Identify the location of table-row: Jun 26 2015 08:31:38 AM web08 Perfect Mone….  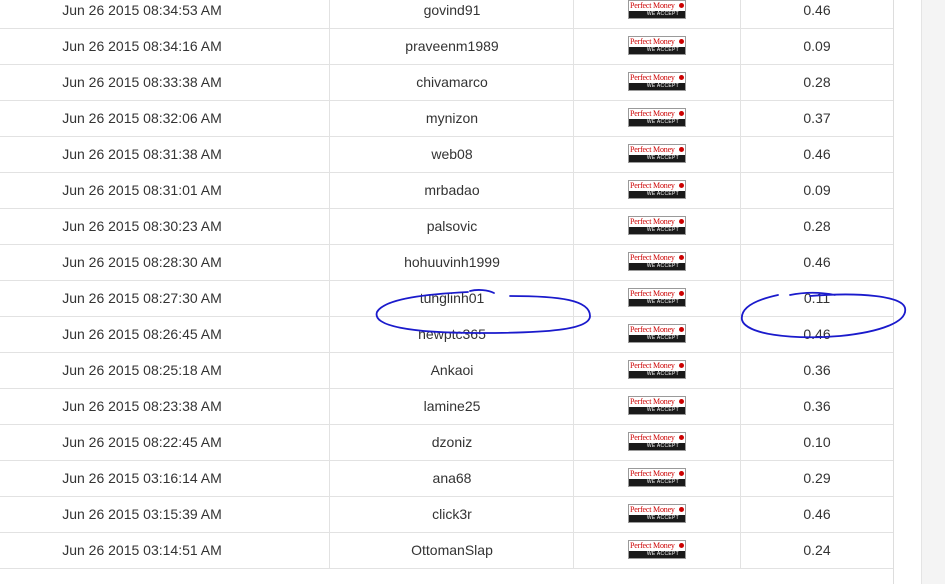
(446, 154).